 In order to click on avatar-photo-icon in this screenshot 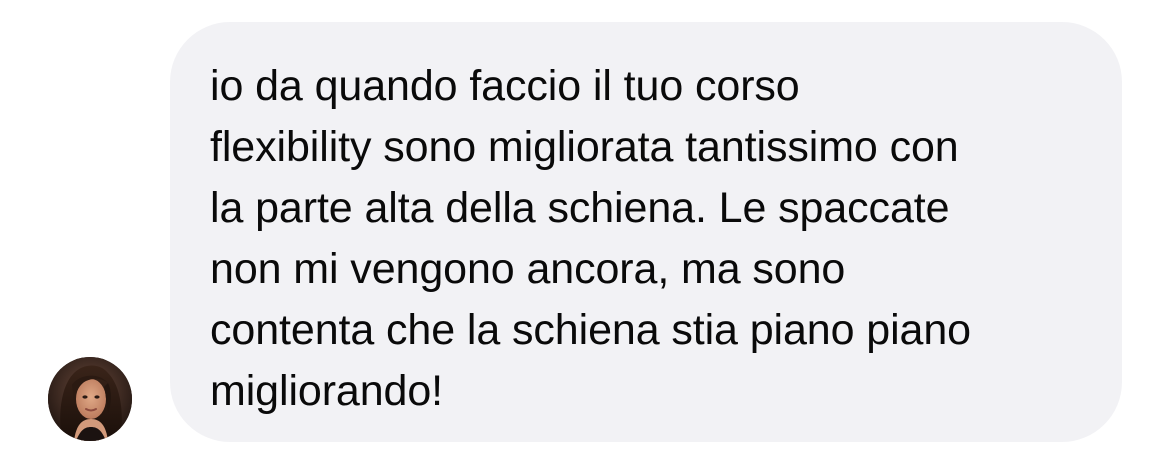, I will do `click(90, 399)`.